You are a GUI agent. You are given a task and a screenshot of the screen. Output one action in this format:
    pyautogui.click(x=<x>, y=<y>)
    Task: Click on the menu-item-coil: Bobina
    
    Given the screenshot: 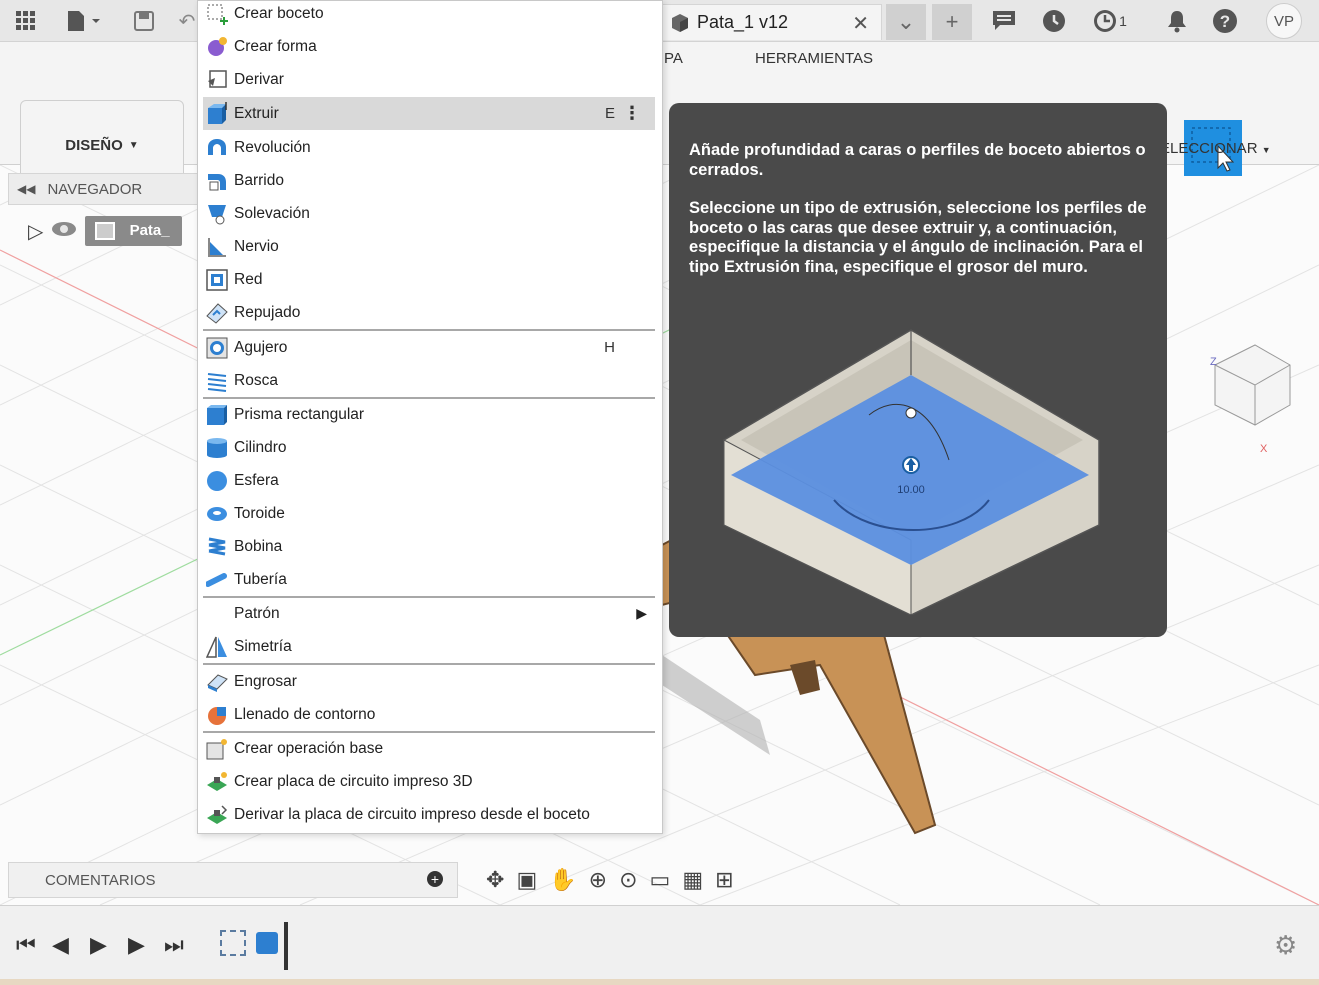 What is the action you would take?
    pyautogui.click(x=429, y=546)
    